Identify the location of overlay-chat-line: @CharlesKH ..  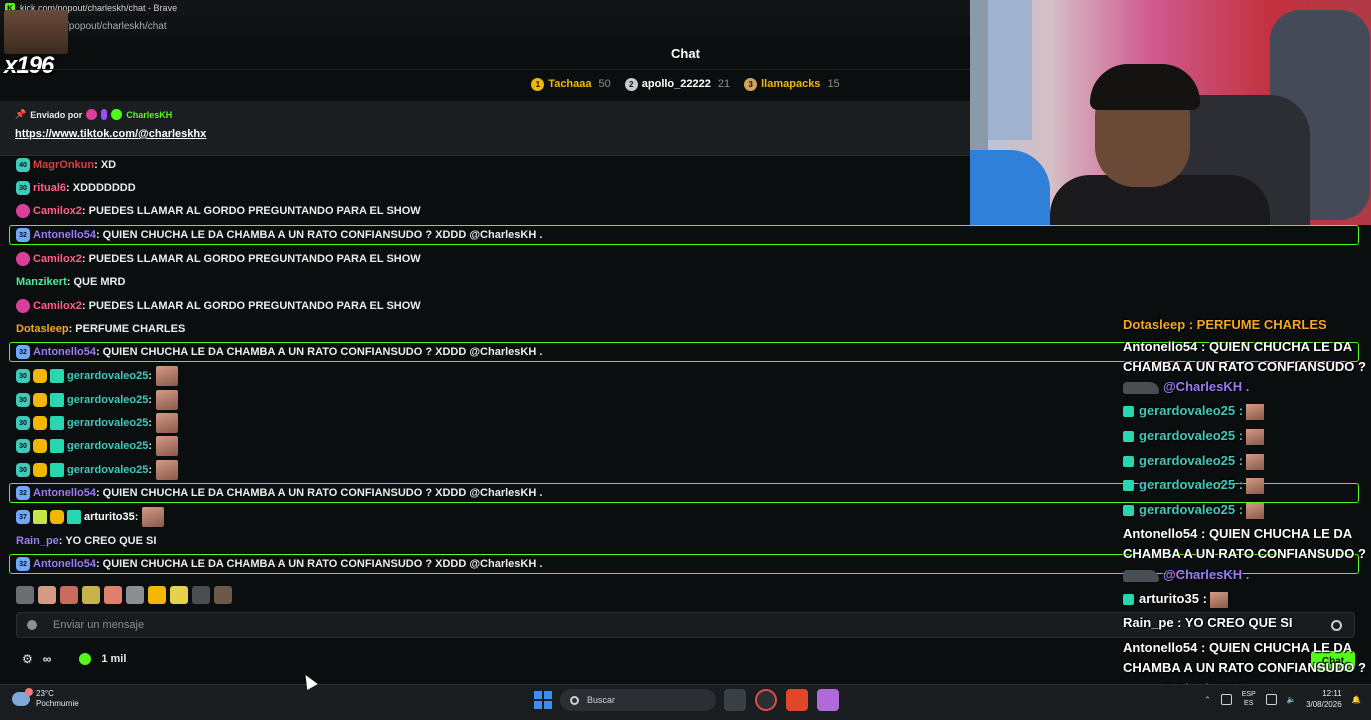
(1186, 574).